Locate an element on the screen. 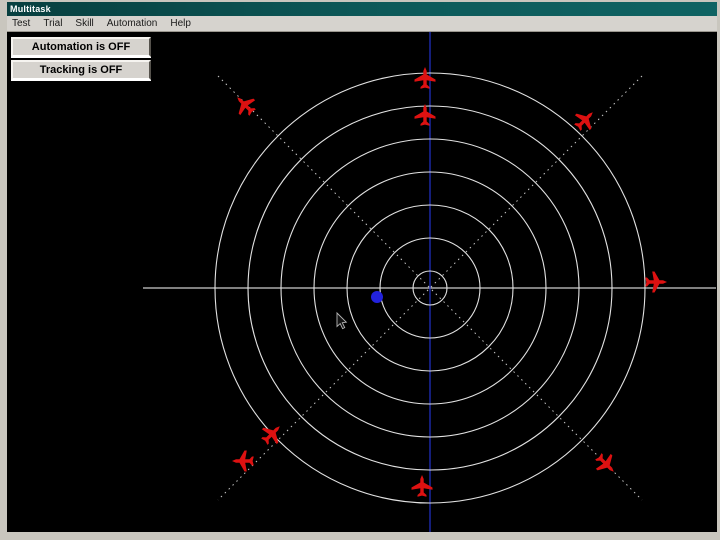  title-bar: Multitask is located at coordinates (362, 9).